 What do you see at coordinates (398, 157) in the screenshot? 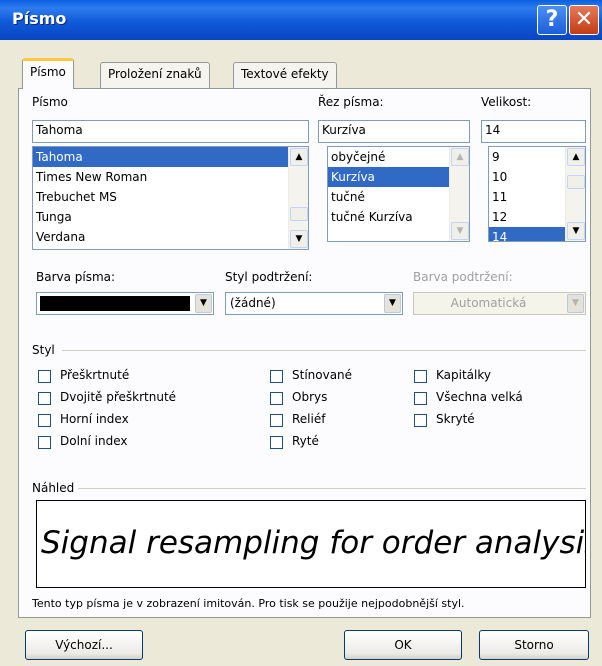
I see `list-item: obyčejné` at bounding box center [398, 157].